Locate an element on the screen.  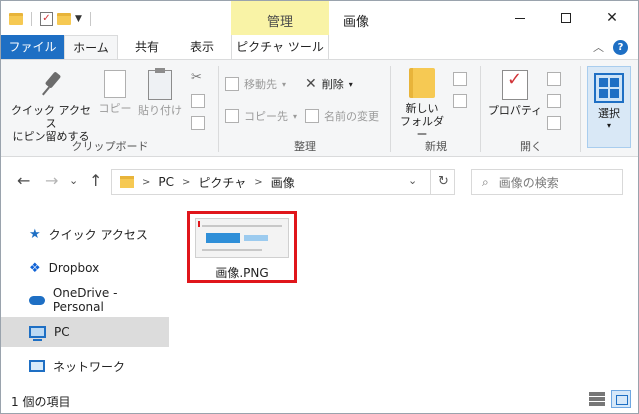
cut-icon: ✂ is located at coordinates (196, 77).